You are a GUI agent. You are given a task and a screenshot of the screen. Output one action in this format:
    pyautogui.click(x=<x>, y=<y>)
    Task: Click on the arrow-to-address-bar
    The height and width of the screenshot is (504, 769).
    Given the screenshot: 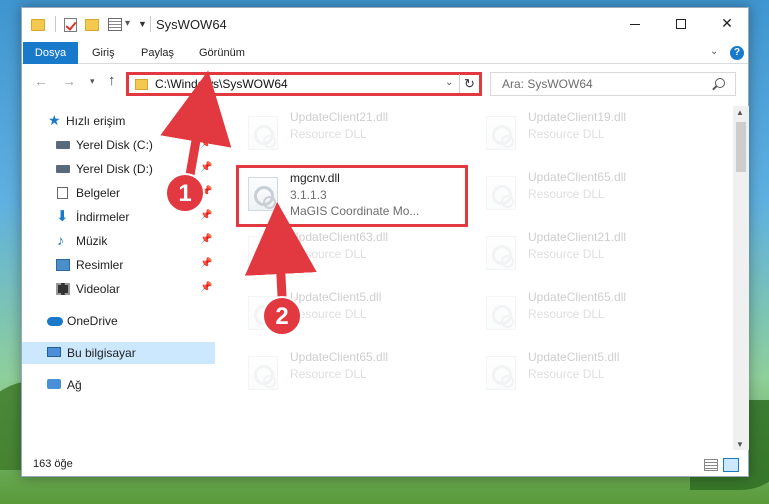 What is the action you would take?
    pyautogui.click(x=196, y=125)
    